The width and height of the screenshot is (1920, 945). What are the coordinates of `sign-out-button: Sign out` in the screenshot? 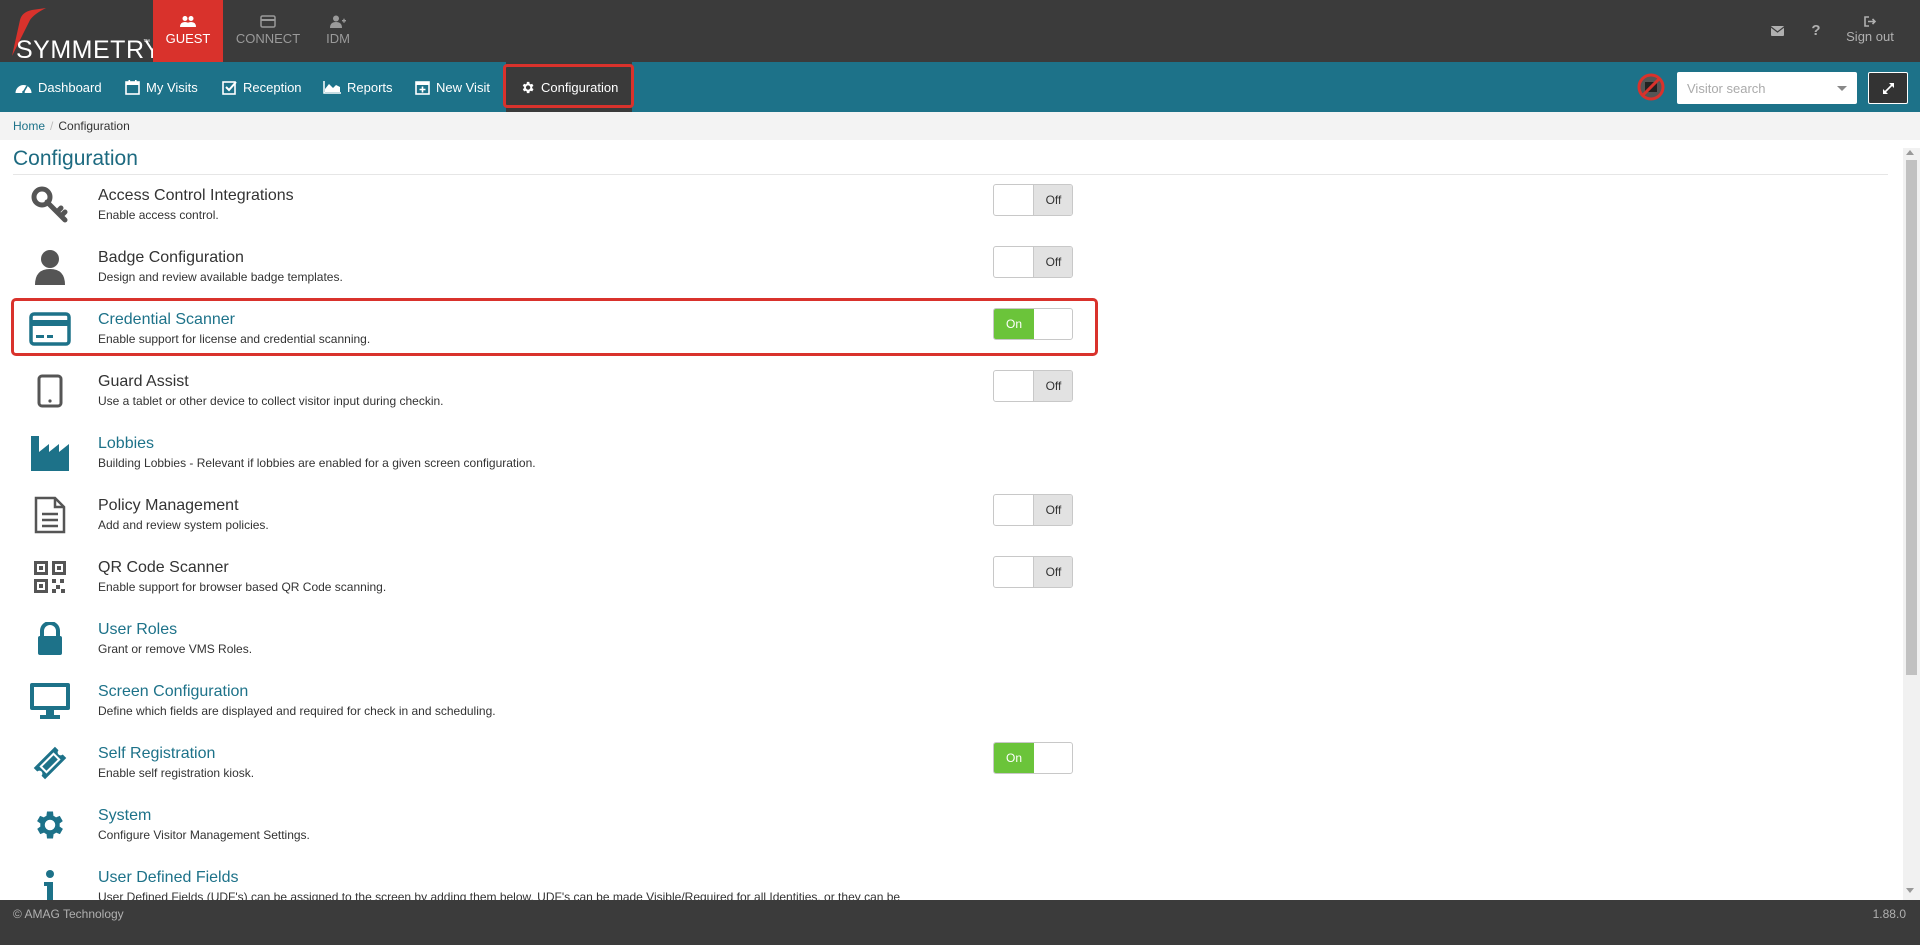 It's located at (1870, 31).